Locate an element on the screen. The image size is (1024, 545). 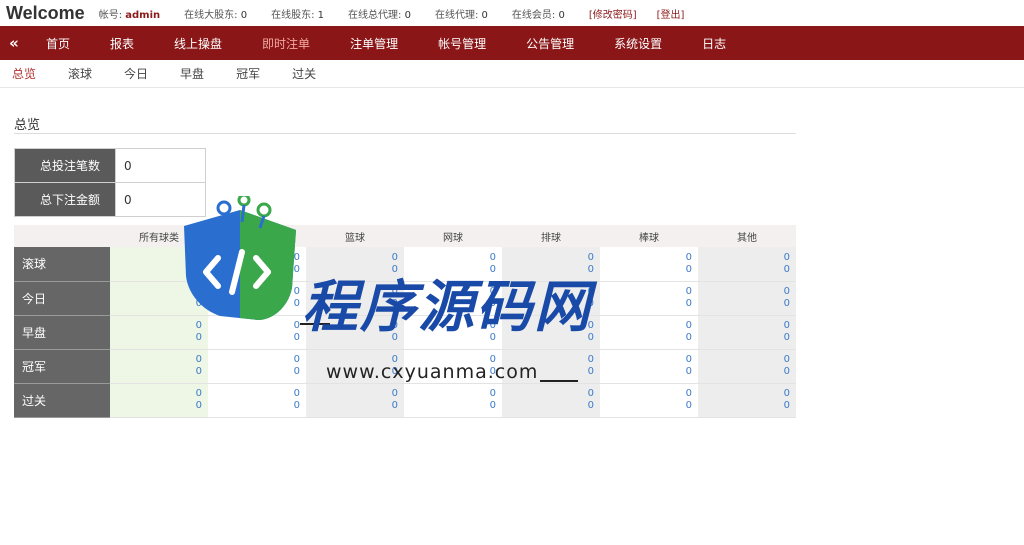
total-bets-label: 总投注笔数 is located at coordinates (65, 165).